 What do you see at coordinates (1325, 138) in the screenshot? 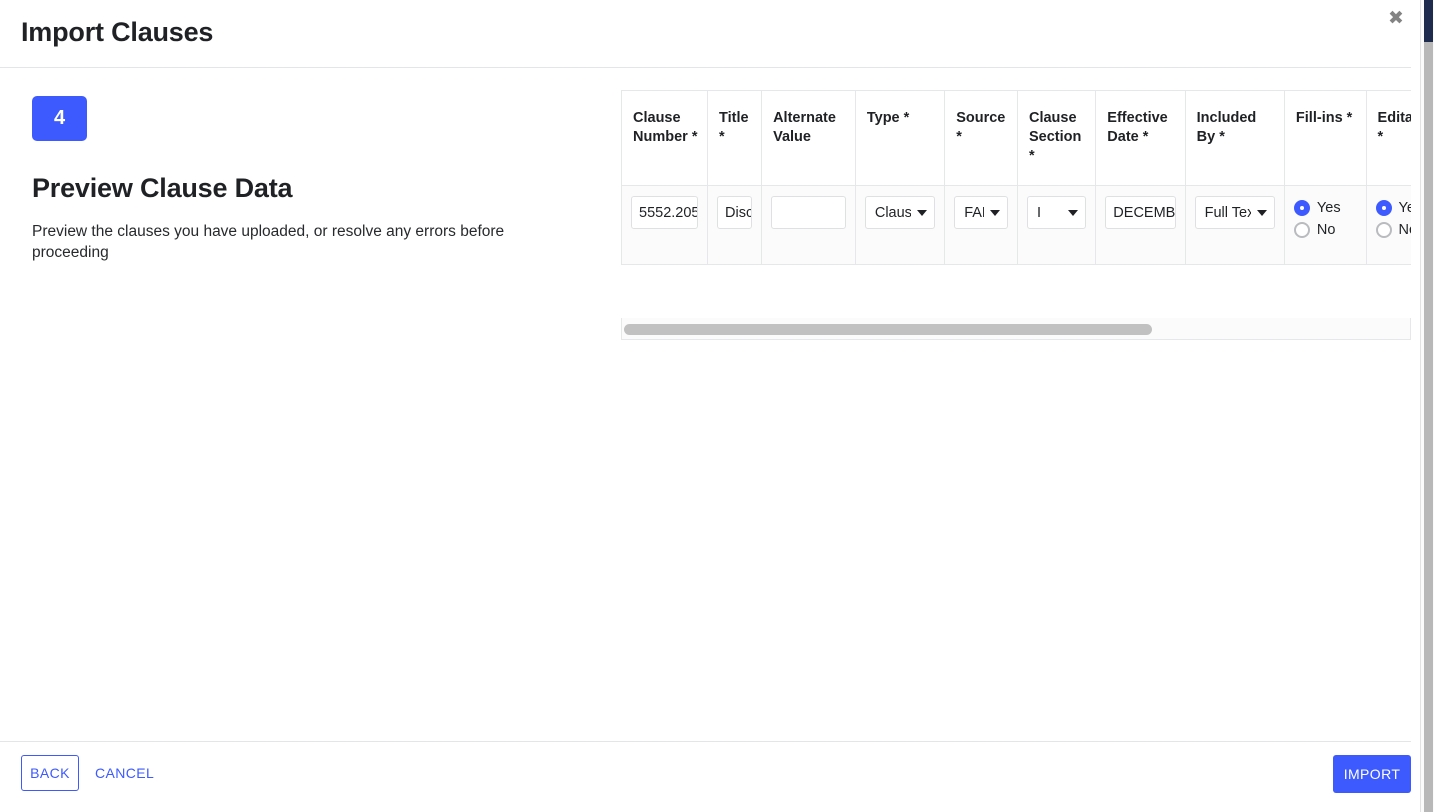
I see `column-header-fill-ins: Fill-ins *` at bounding box center [1325, 138].